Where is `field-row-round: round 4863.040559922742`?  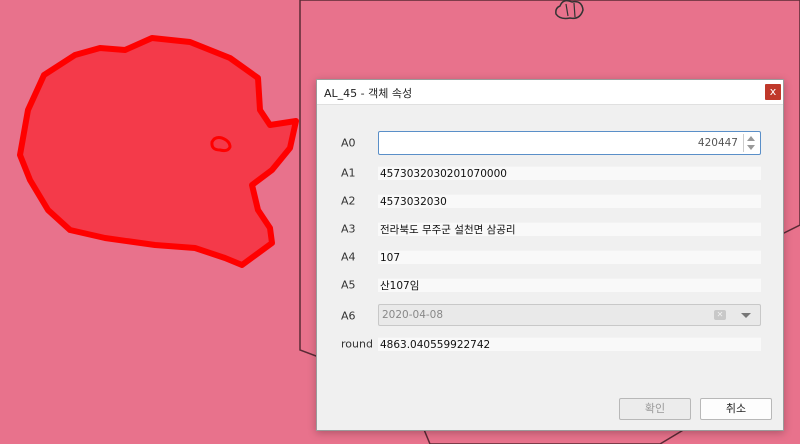
field-row-round: round 4863.040559922742 is located at coordinates (550, 344).